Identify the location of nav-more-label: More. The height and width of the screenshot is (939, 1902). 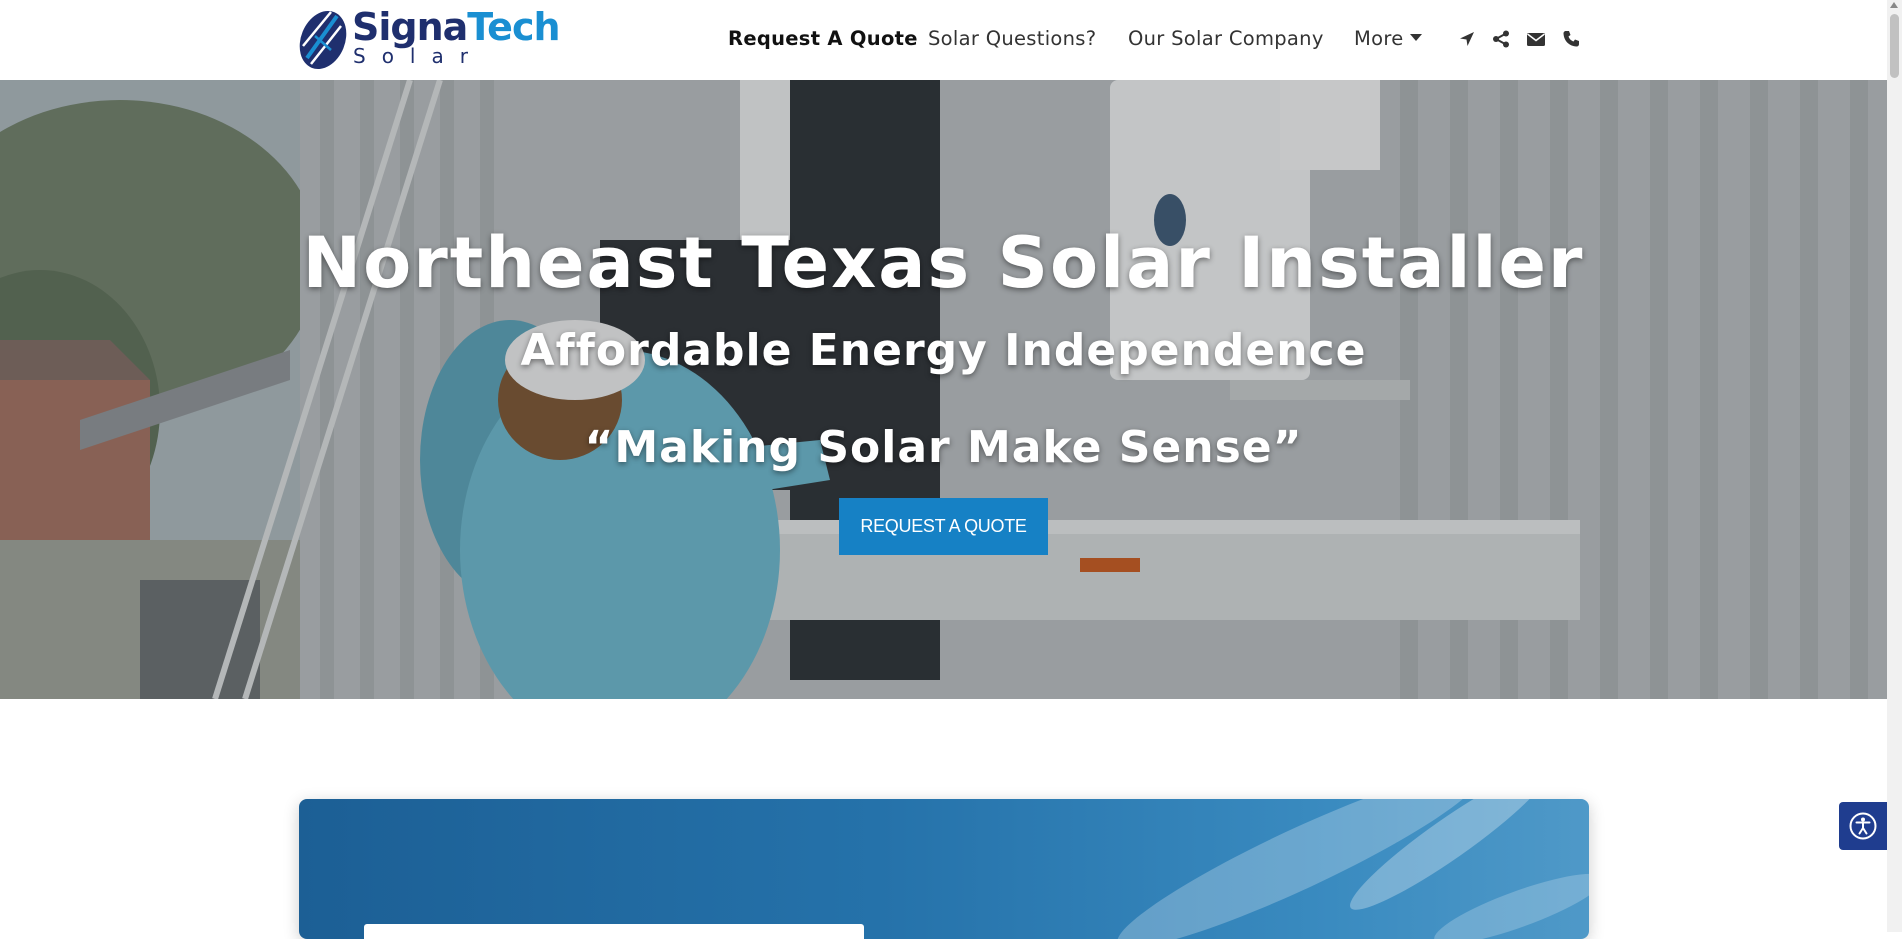
(1379, 38).